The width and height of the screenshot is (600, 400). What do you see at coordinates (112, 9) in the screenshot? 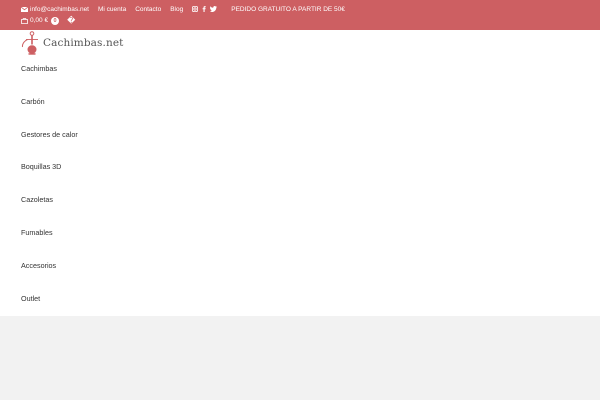
I see `my-account-link: Mi cuenta` at bounding box center [112, 9].